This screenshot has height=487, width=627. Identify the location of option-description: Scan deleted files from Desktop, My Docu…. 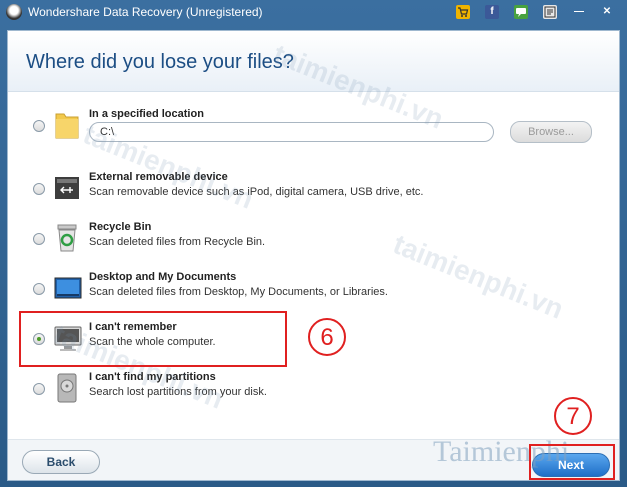
(238, 292).